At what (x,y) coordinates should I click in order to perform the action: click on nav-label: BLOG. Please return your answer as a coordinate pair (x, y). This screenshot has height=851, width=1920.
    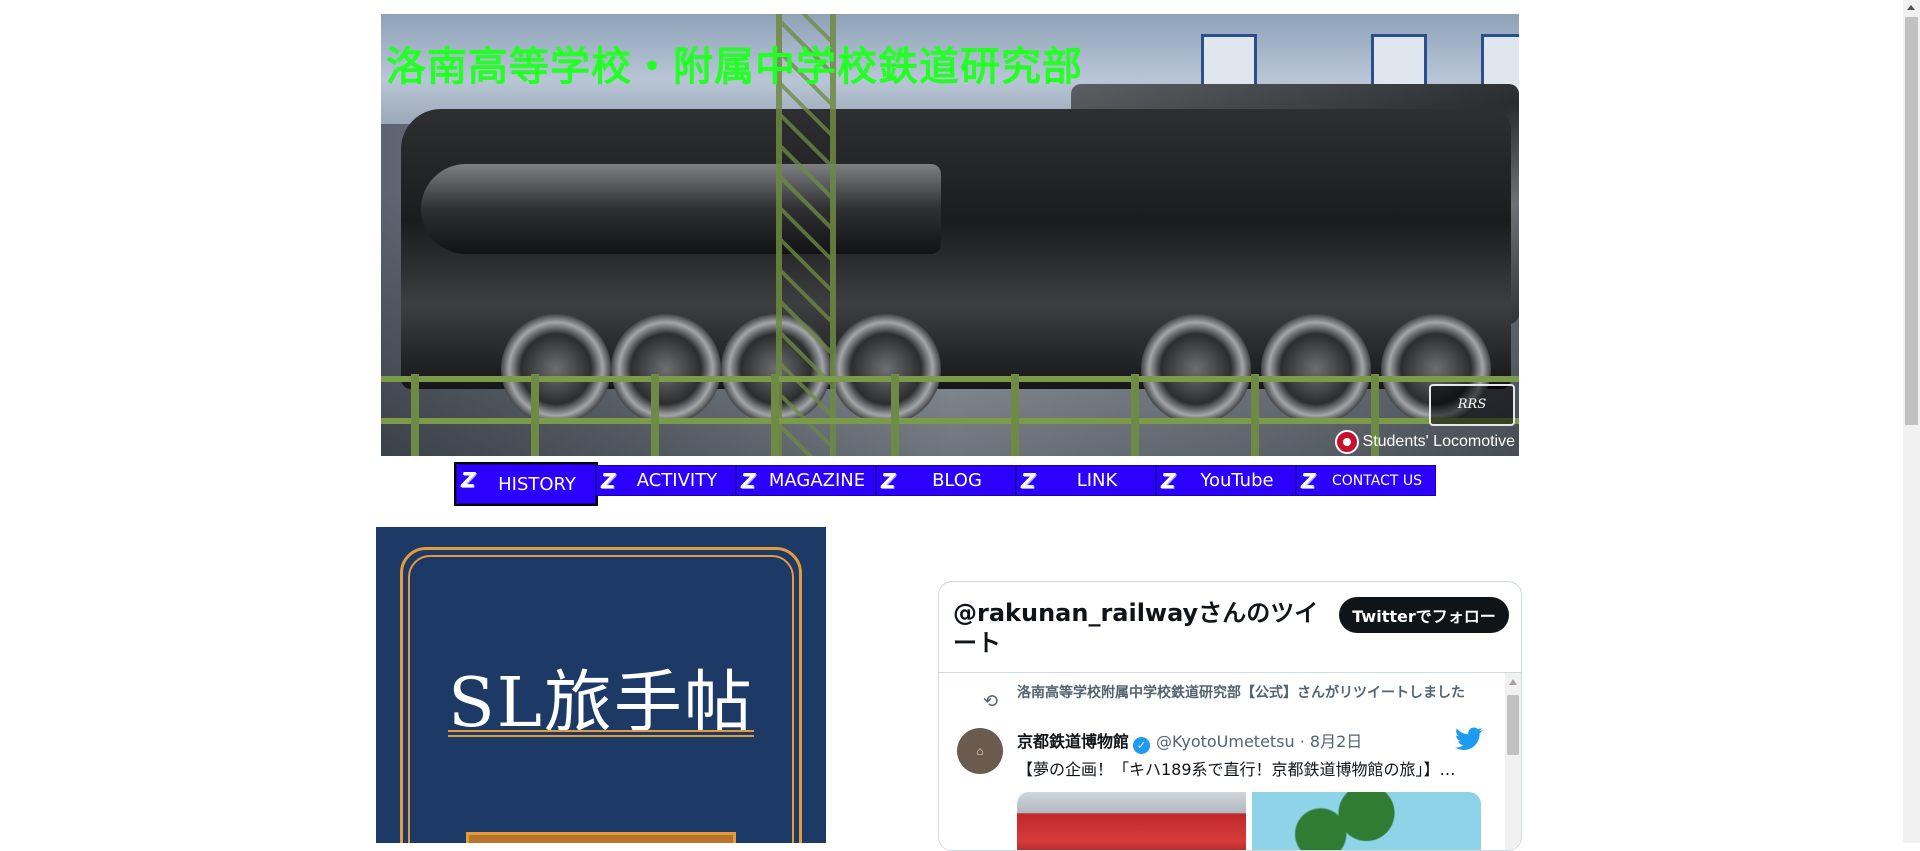
    Looking at the image, I should click on (957, 480).